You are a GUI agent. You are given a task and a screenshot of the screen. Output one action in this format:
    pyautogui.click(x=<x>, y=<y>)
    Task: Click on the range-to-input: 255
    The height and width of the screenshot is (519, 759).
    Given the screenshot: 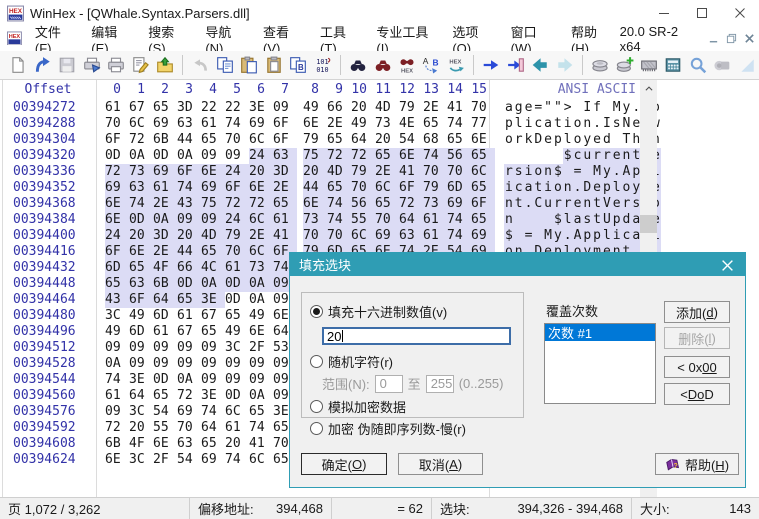 What is the action you would take?
    pyautogui.click(x=439, y=383)
    